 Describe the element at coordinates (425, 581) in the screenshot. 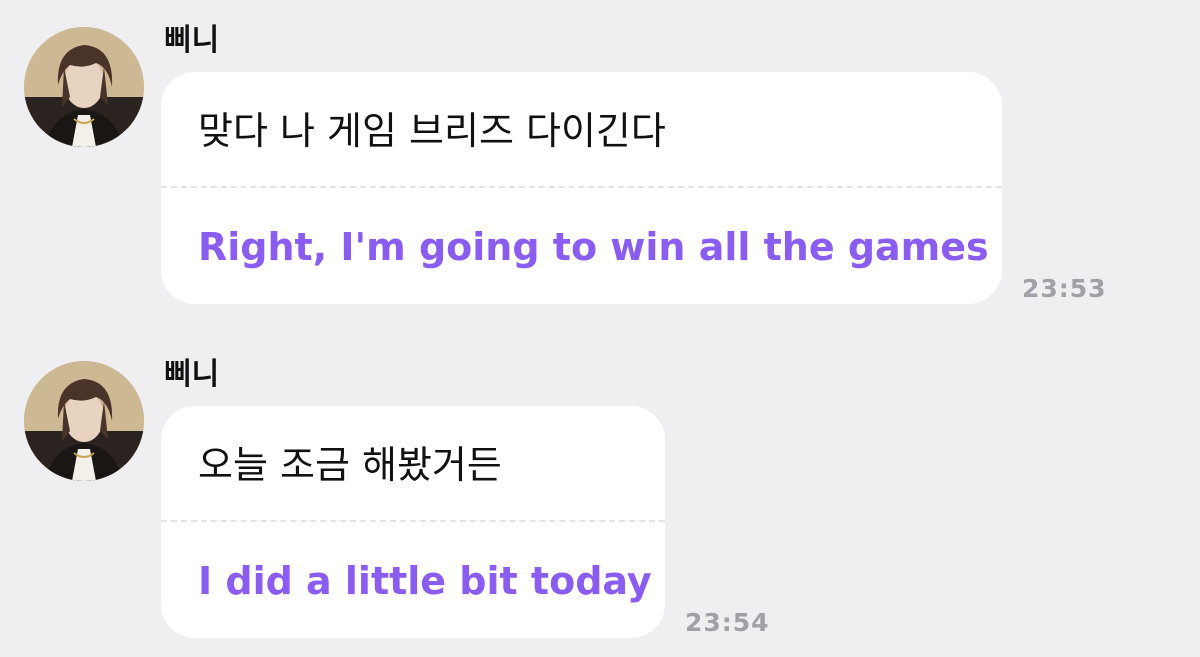

I see `translated-message-text: I did a little bit today` at that location.